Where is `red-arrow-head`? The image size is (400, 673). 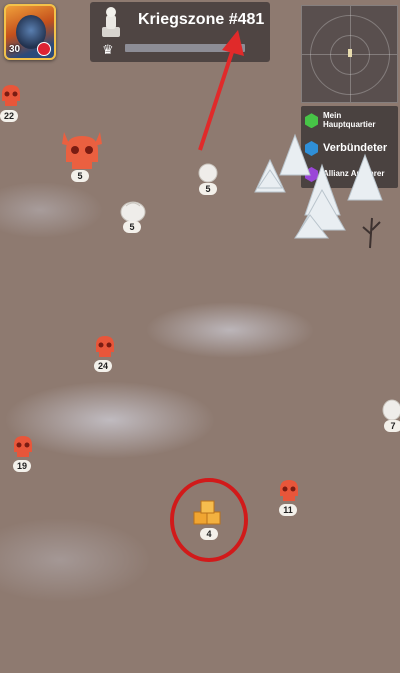 red-arrow-head is located at coordinates (233, 43).